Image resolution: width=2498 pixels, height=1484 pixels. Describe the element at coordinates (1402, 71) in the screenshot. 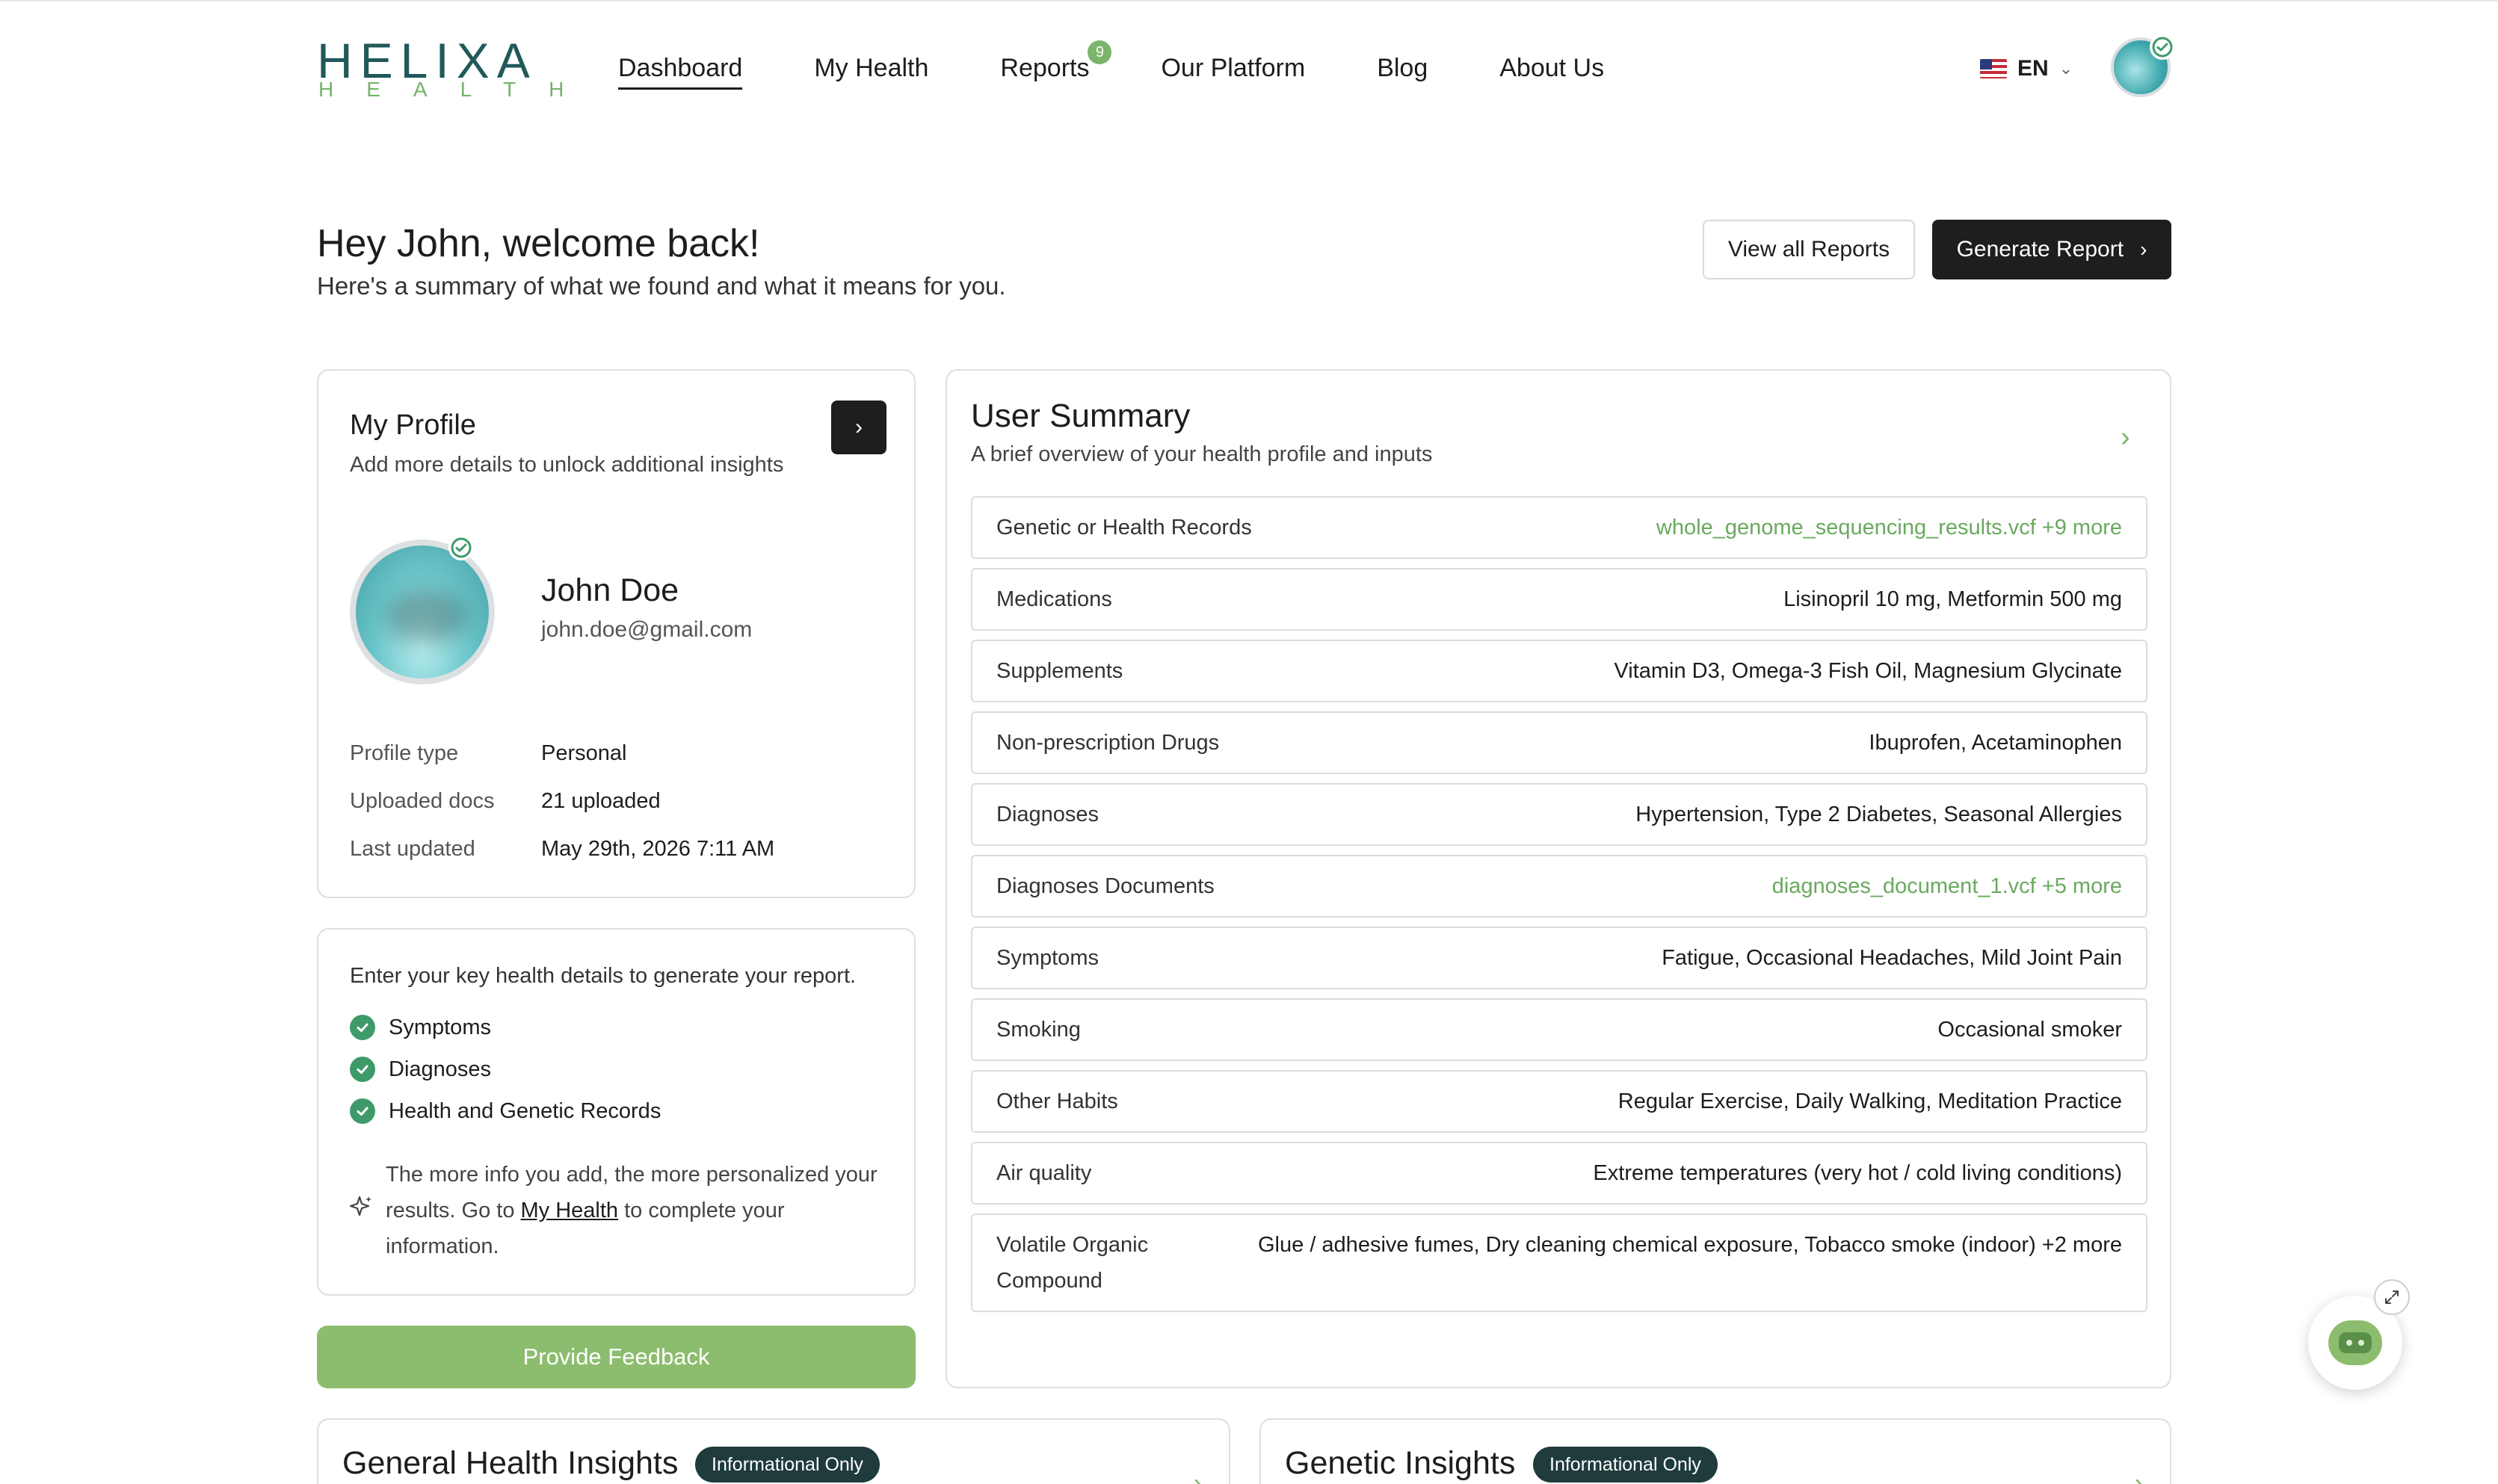

I see `nav-blog: Blog` at that location.